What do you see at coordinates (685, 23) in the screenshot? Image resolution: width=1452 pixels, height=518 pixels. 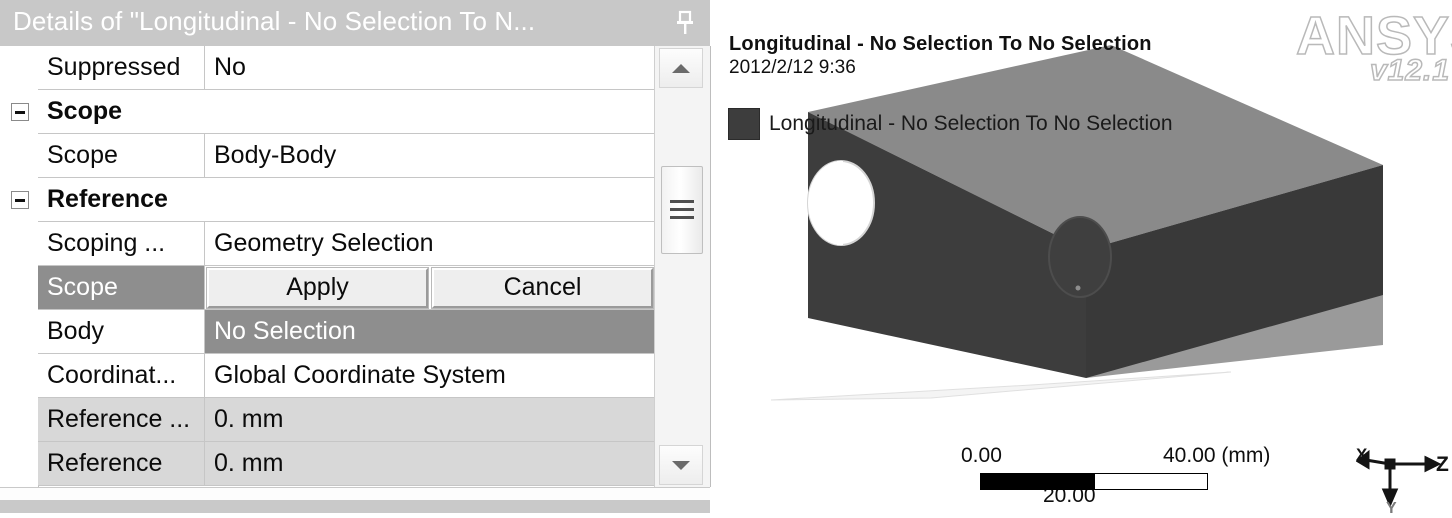 I see `pushpin-icon` at bounding box center [685, 23].